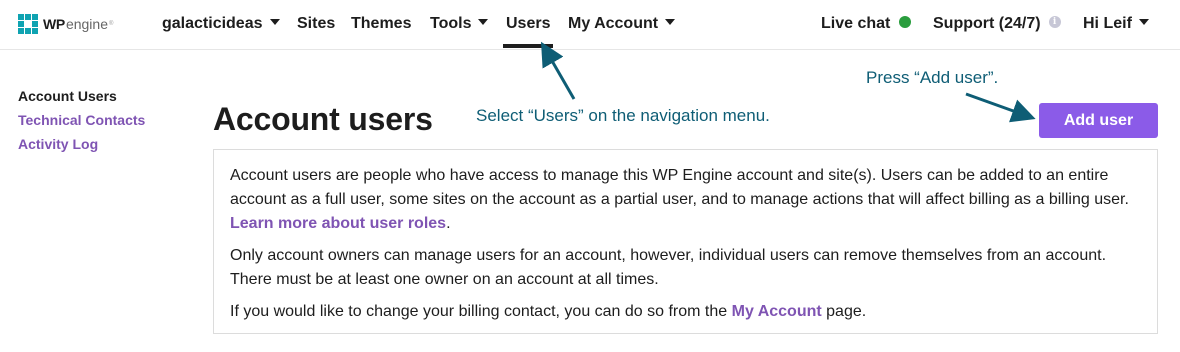  Describe the element at coordinates (316, 24) in the screenshot. I see `nav-item-sites: Sites` at that location.